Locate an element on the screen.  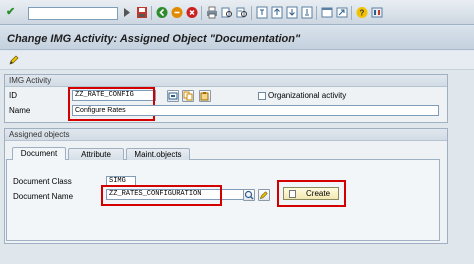
document-class-label: Document Class is located at coordinates (42, 181).